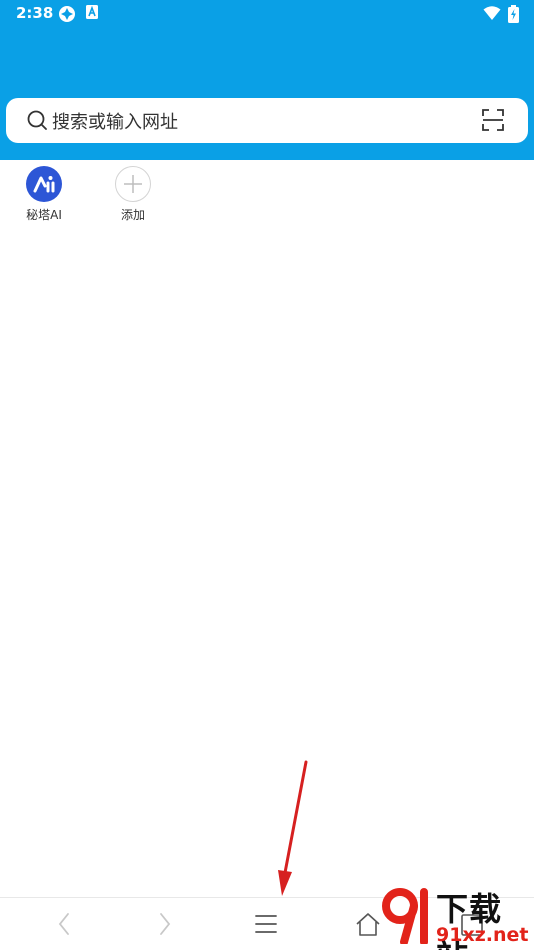 The height and width of the screenshot is (950, 534). What do you see at coordinates (266, 924) in the screenshot?
I see `menu-icon` at bounding box center [266, 924].